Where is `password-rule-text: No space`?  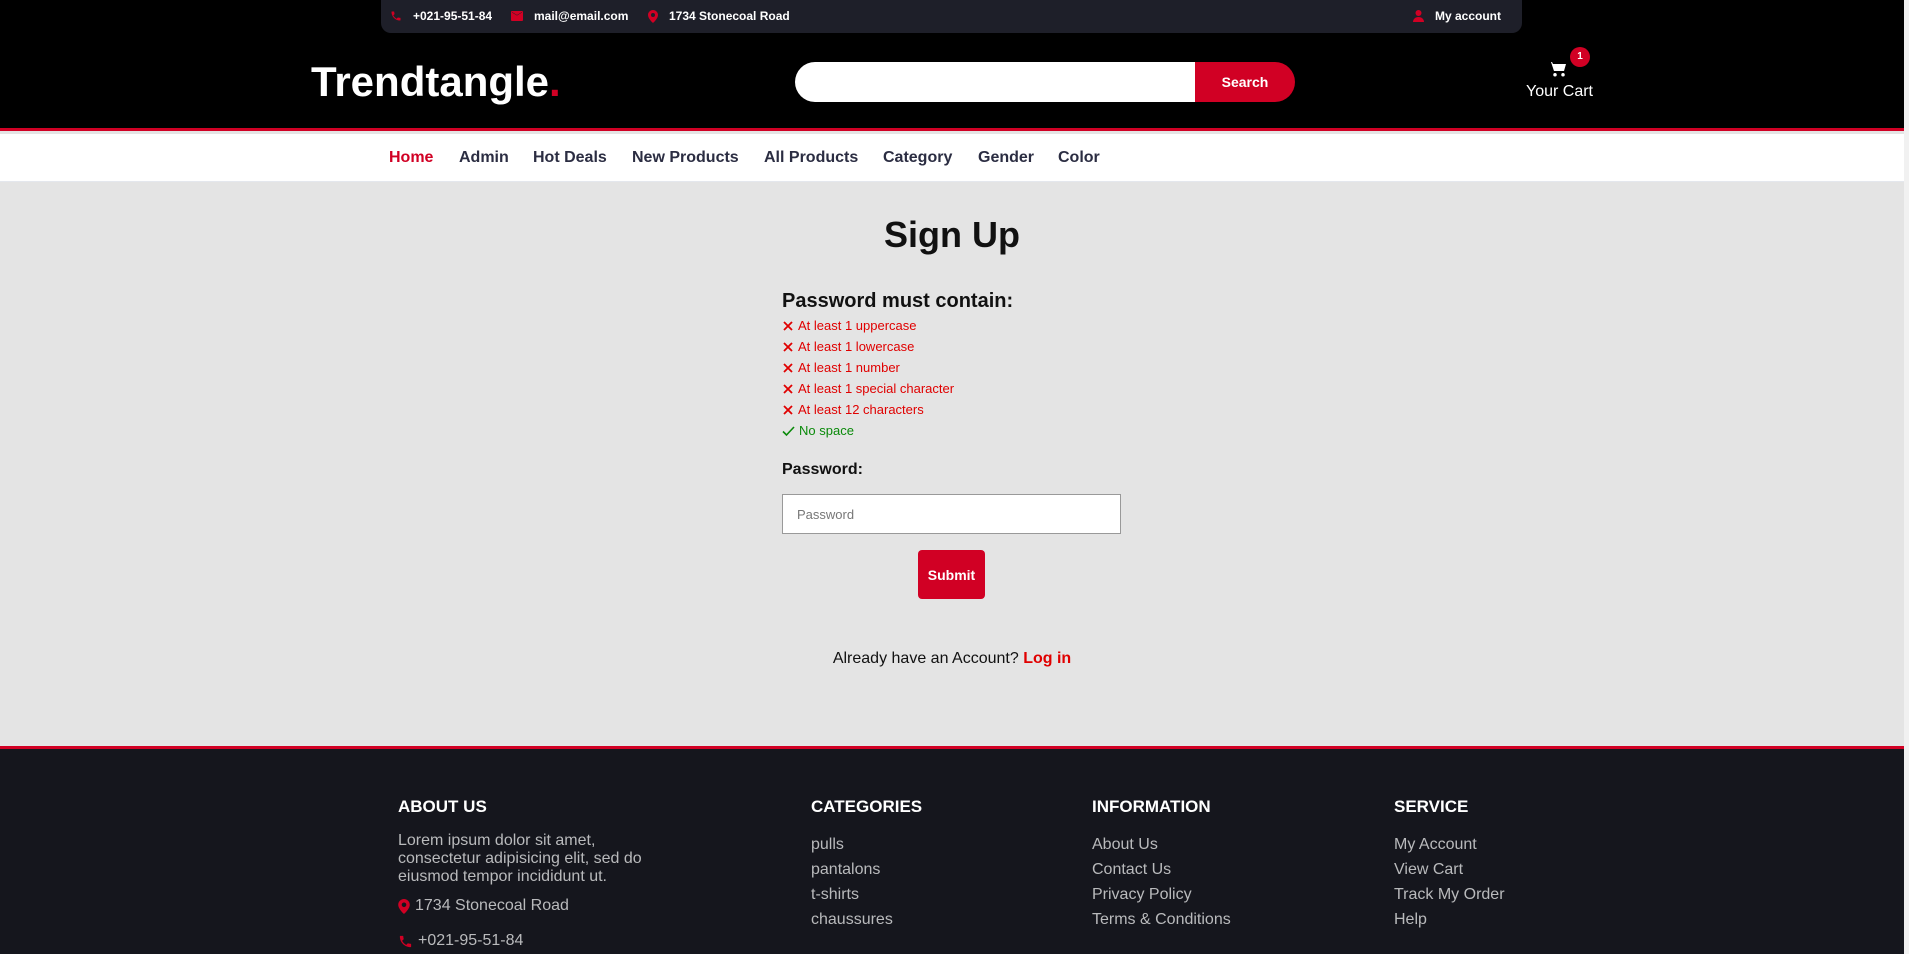
password-rule-text: No space is located at coordinates (826, 430).